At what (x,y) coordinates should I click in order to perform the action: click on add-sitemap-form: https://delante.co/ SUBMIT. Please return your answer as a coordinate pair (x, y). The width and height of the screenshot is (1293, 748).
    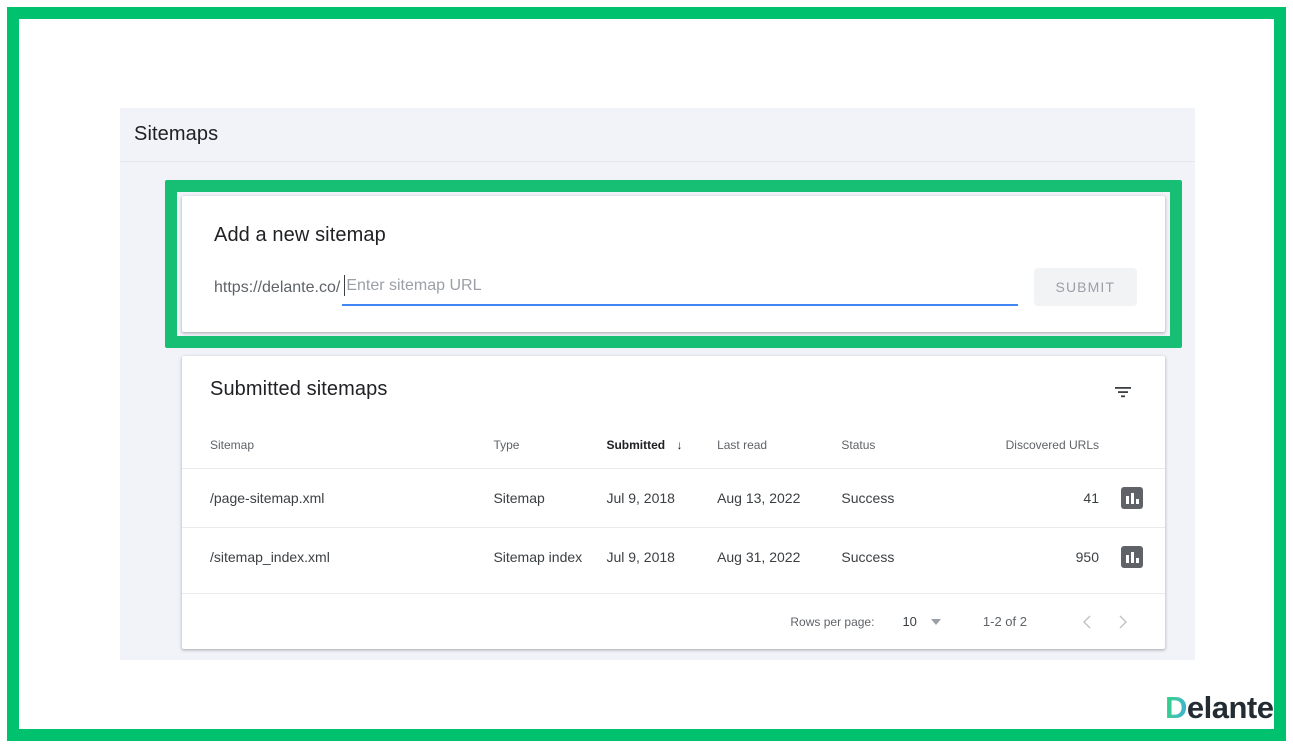
    Looking at the image, I should click on (675, 287).